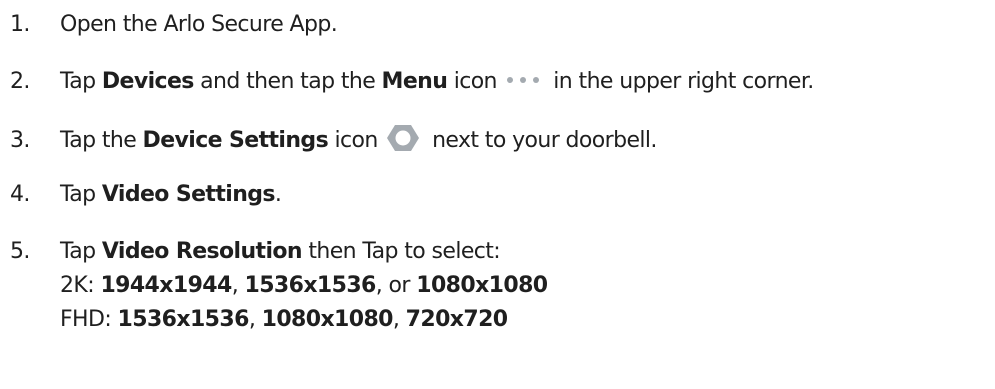 Image resolution: width=995 pixels, height=389 pixels. What do you see at coordinates (202, 251) in the screenshot?
I see `video-resolution-label: Video Resolution` at bounding box center [202, 251].